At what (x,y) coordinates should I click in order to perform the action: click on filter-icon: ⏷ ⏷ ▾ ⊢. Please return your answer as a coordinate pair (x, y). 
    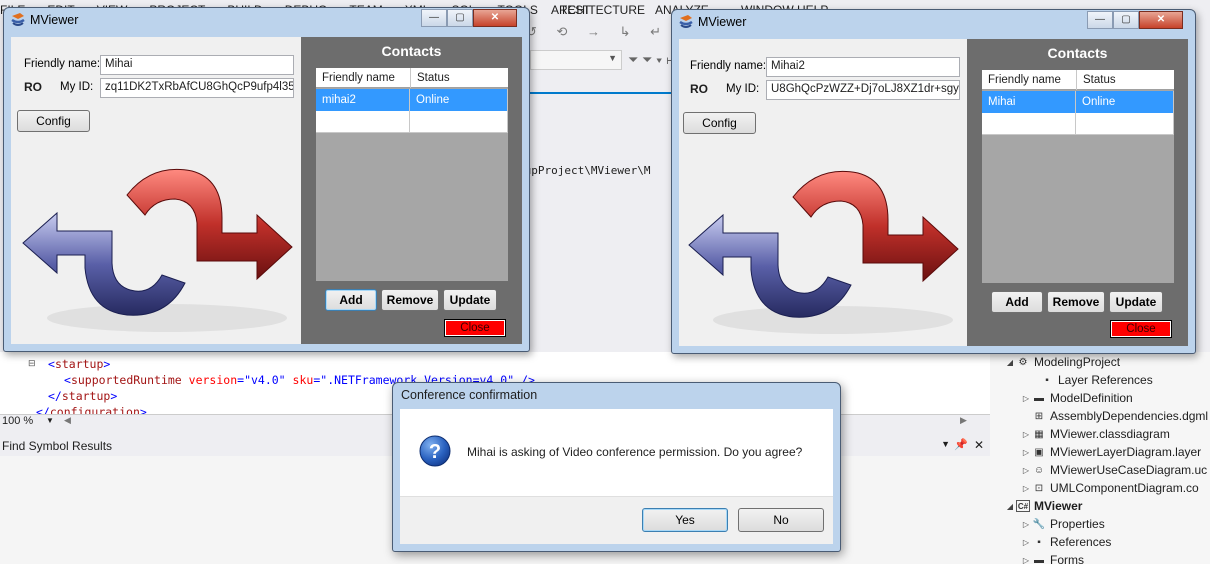
    Looking at the image, I should click on (651, 60).